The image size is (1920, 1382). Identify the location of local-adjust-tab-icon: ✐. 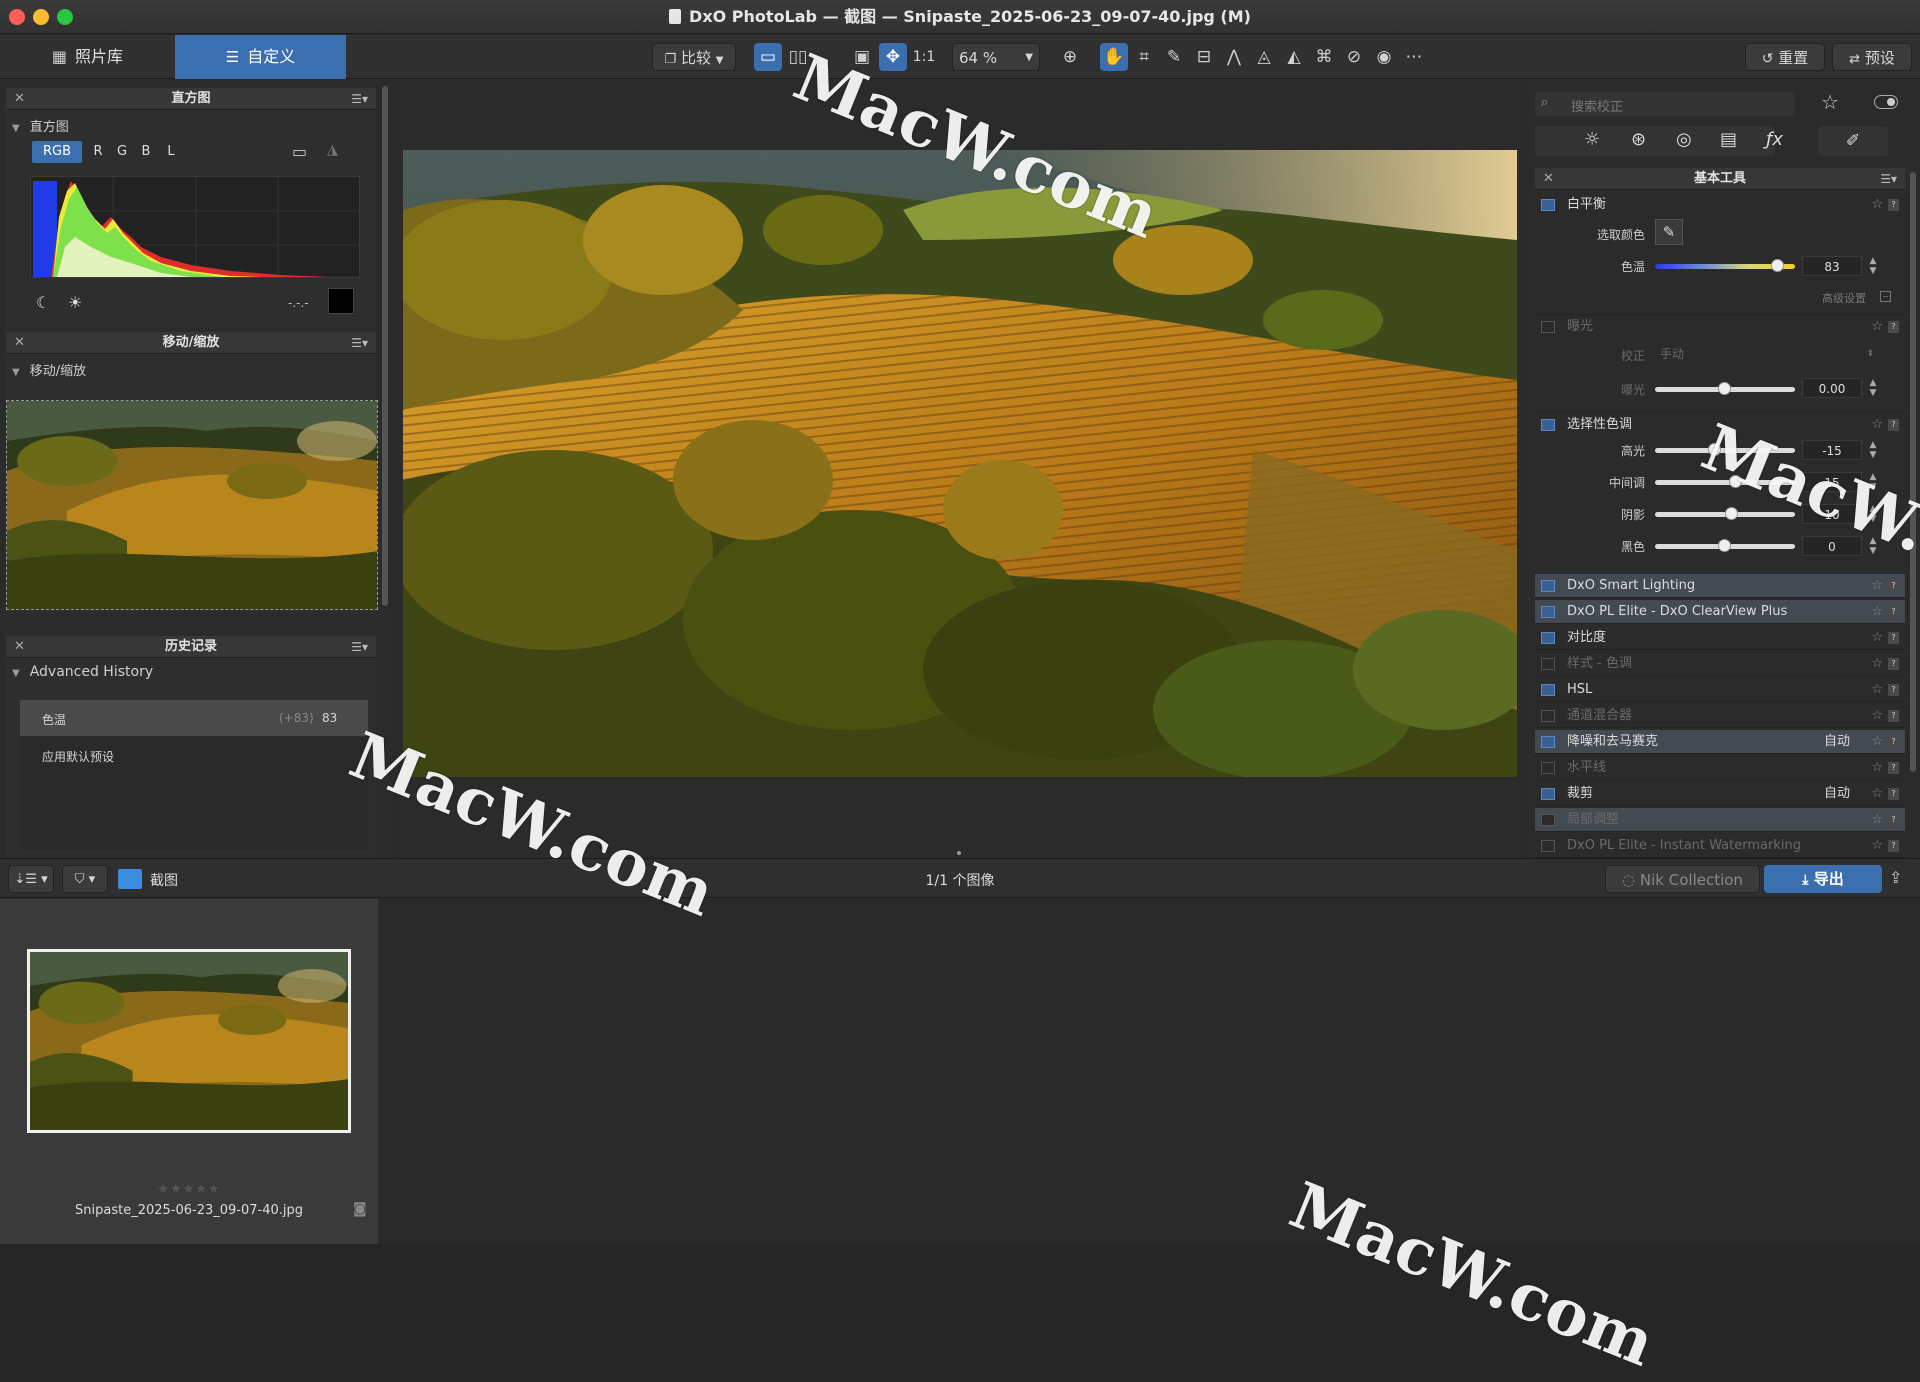
(1853, 141).